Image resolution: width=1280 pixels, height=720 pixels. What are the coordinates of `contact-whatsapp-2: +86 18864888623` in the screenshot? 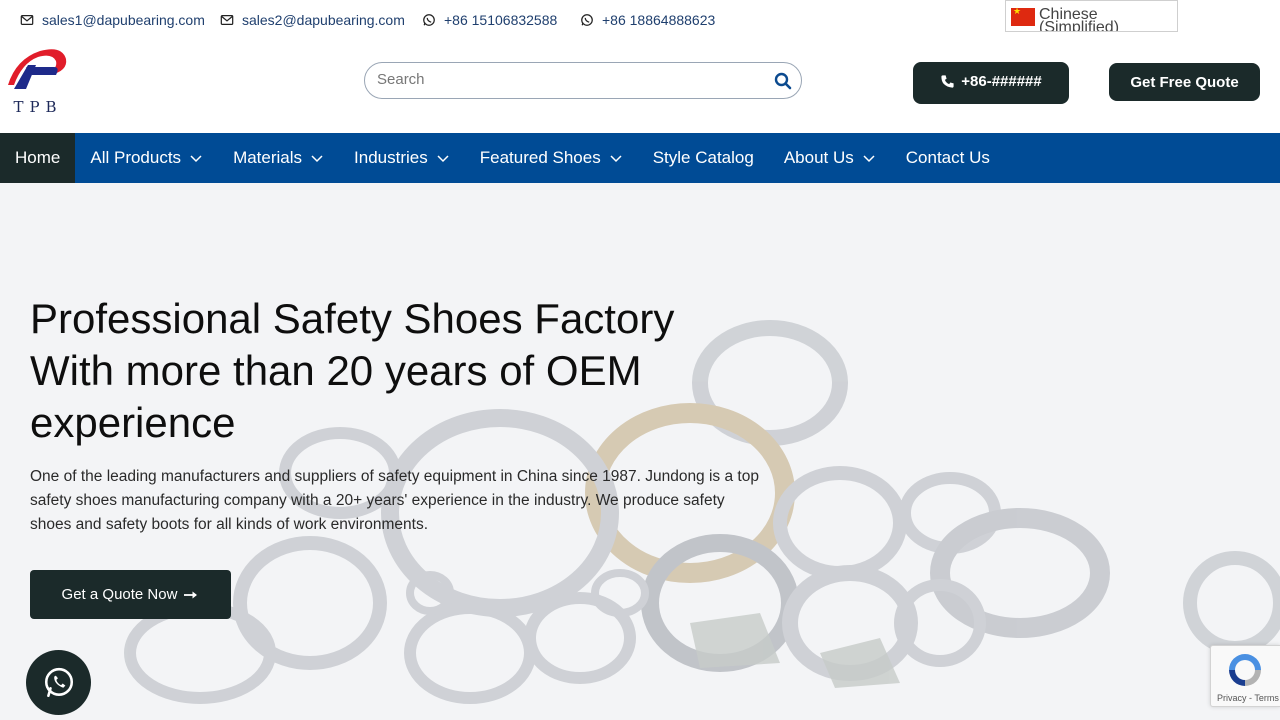 It's located at (647, 20).